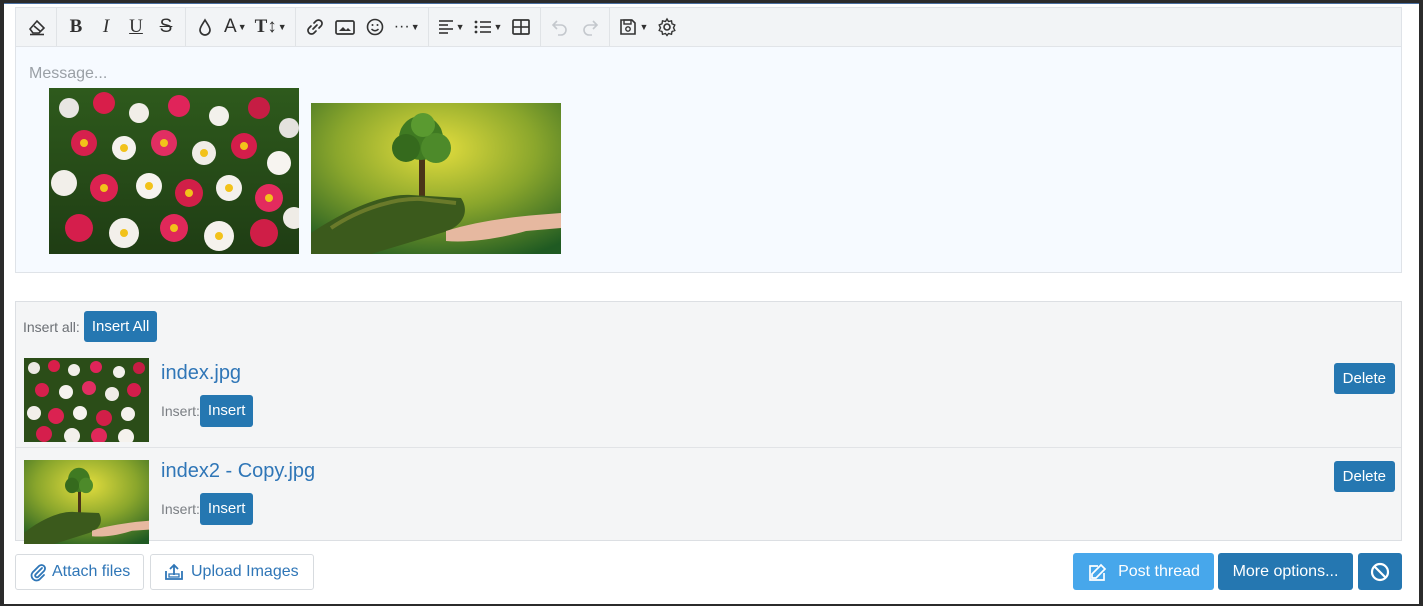  I want to click on post-thread-button: Post thread, so click(1143, 571).